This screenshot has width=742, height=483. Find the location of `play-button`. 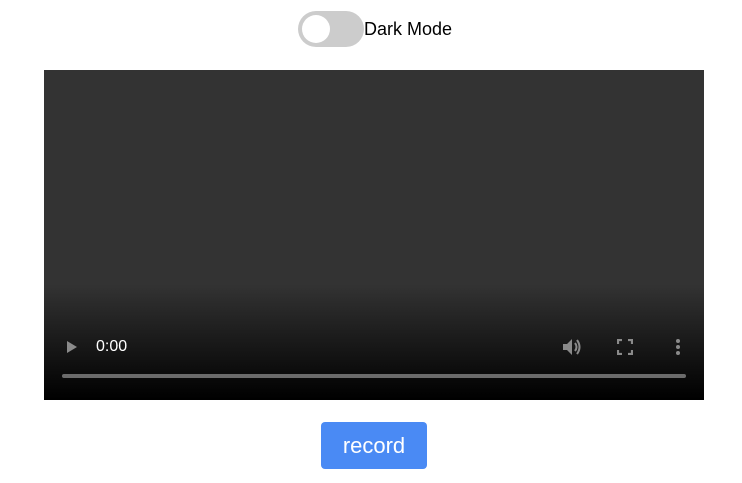

play-button is located at coordinates (72, 347).